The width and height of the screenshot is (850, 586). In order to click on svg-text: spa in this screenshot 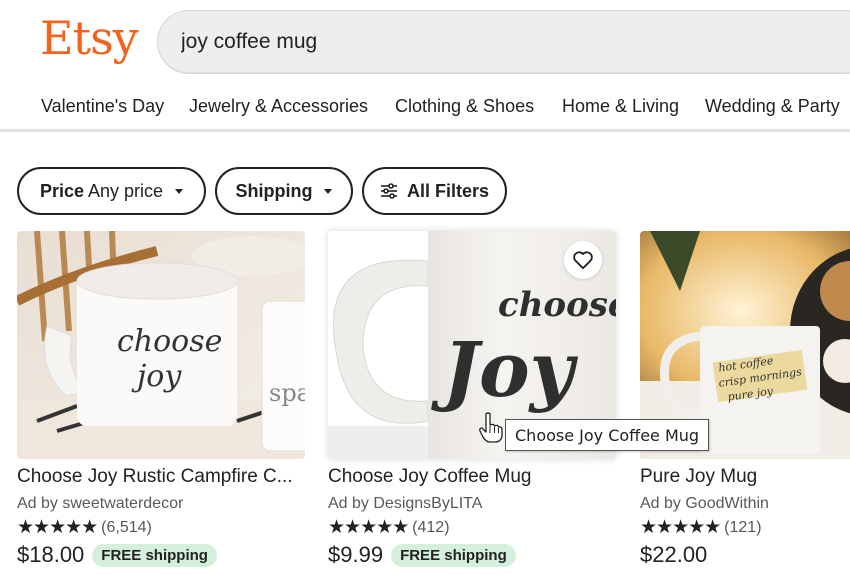, I will do `click(287, 393)`.